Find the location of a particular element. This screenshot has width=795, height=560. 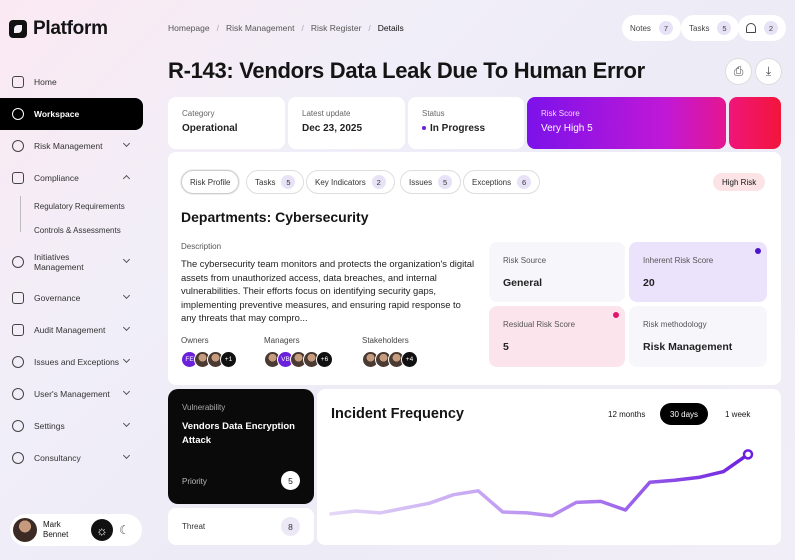

risk-methodology-label: Risk methodology is located at coordinates (675, 324).